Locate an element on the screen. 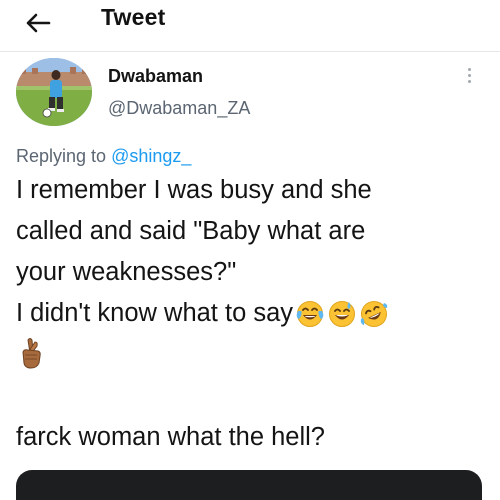 This screenshot has height=500, width=500. reply-mention-link: @shingz_ is located at coordinates (151, 156).